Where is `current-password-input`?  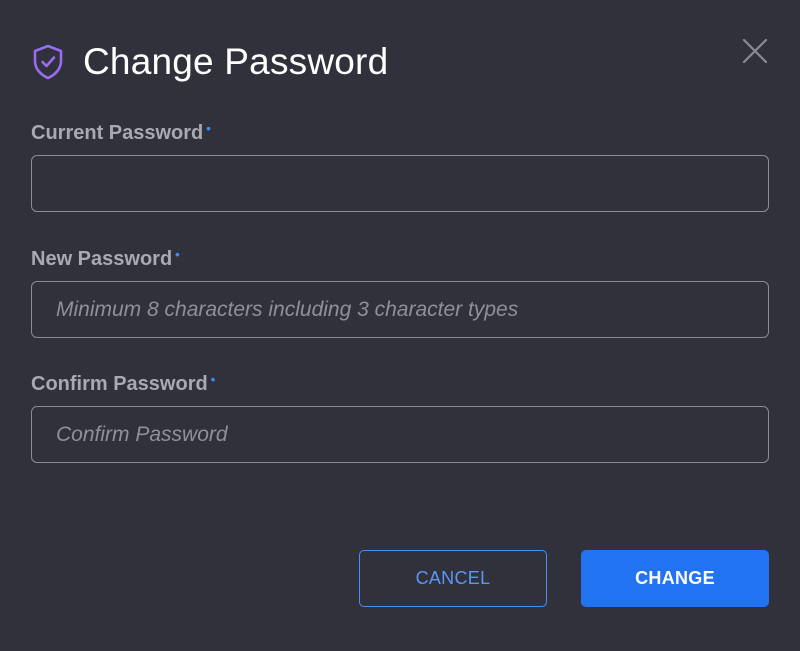 current-password-input is located at coordinates (400, 183).